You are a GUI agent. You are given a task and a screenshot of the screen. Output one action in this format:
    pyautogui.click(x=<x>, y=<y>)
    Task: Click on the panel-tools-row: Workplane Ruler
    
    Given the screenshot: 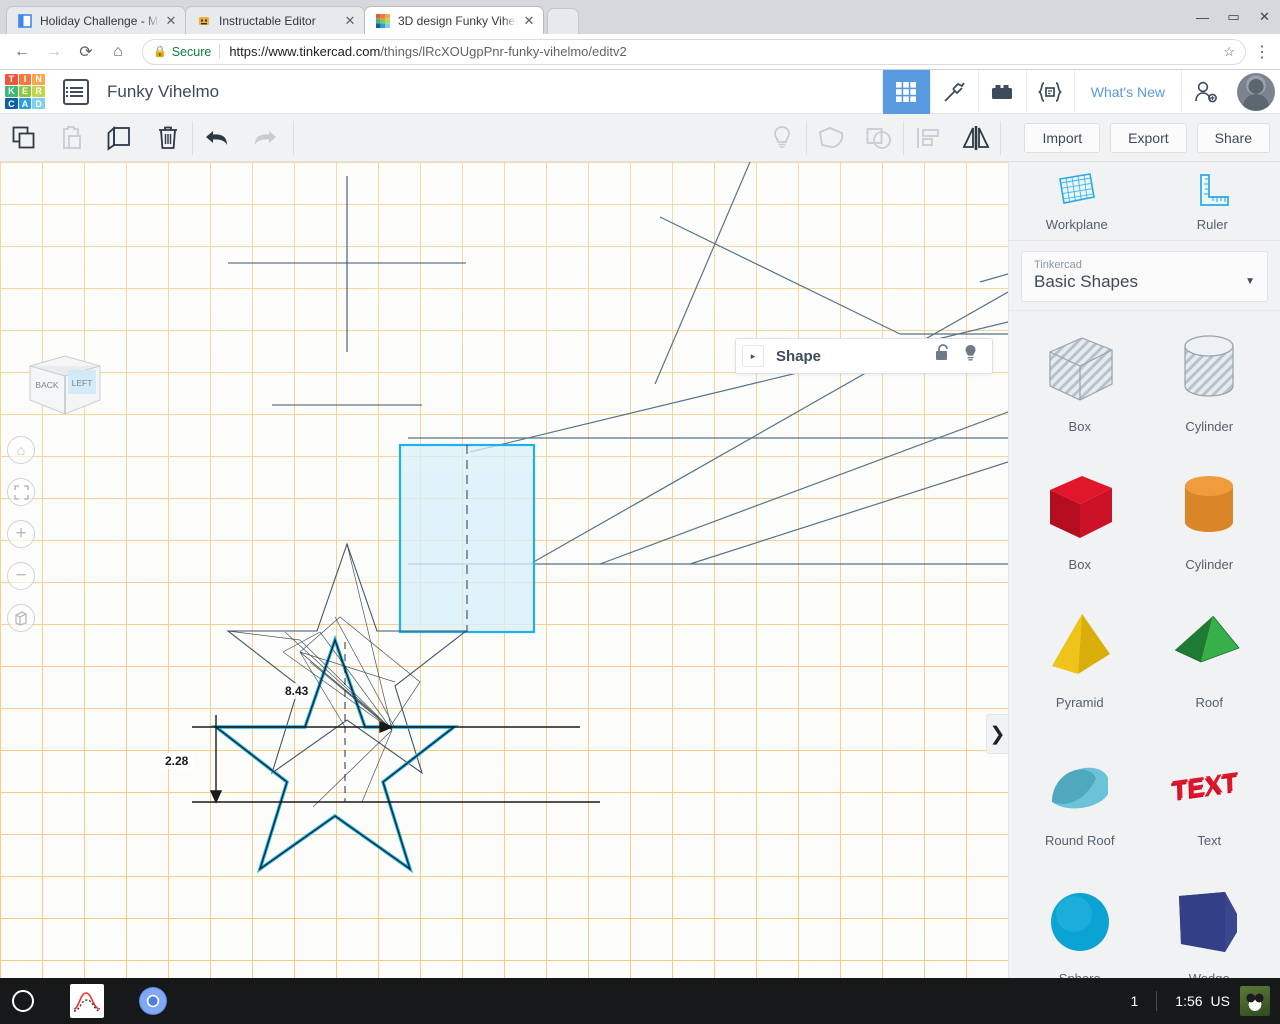 What is the action you would take?
    pyautogui.click(x=1144, y=202)
    